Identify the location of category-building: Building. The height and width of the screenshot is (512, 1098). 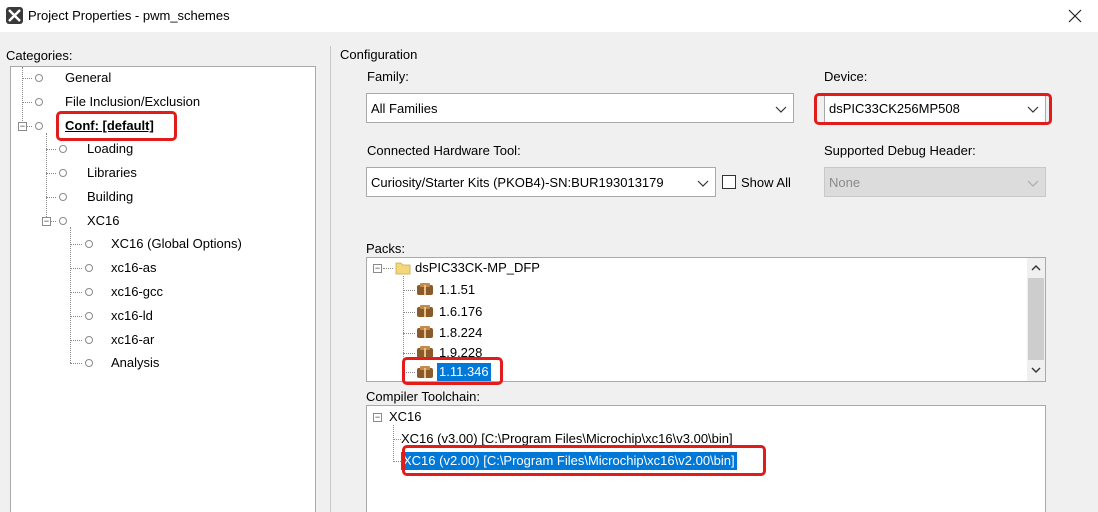
(110, 197).